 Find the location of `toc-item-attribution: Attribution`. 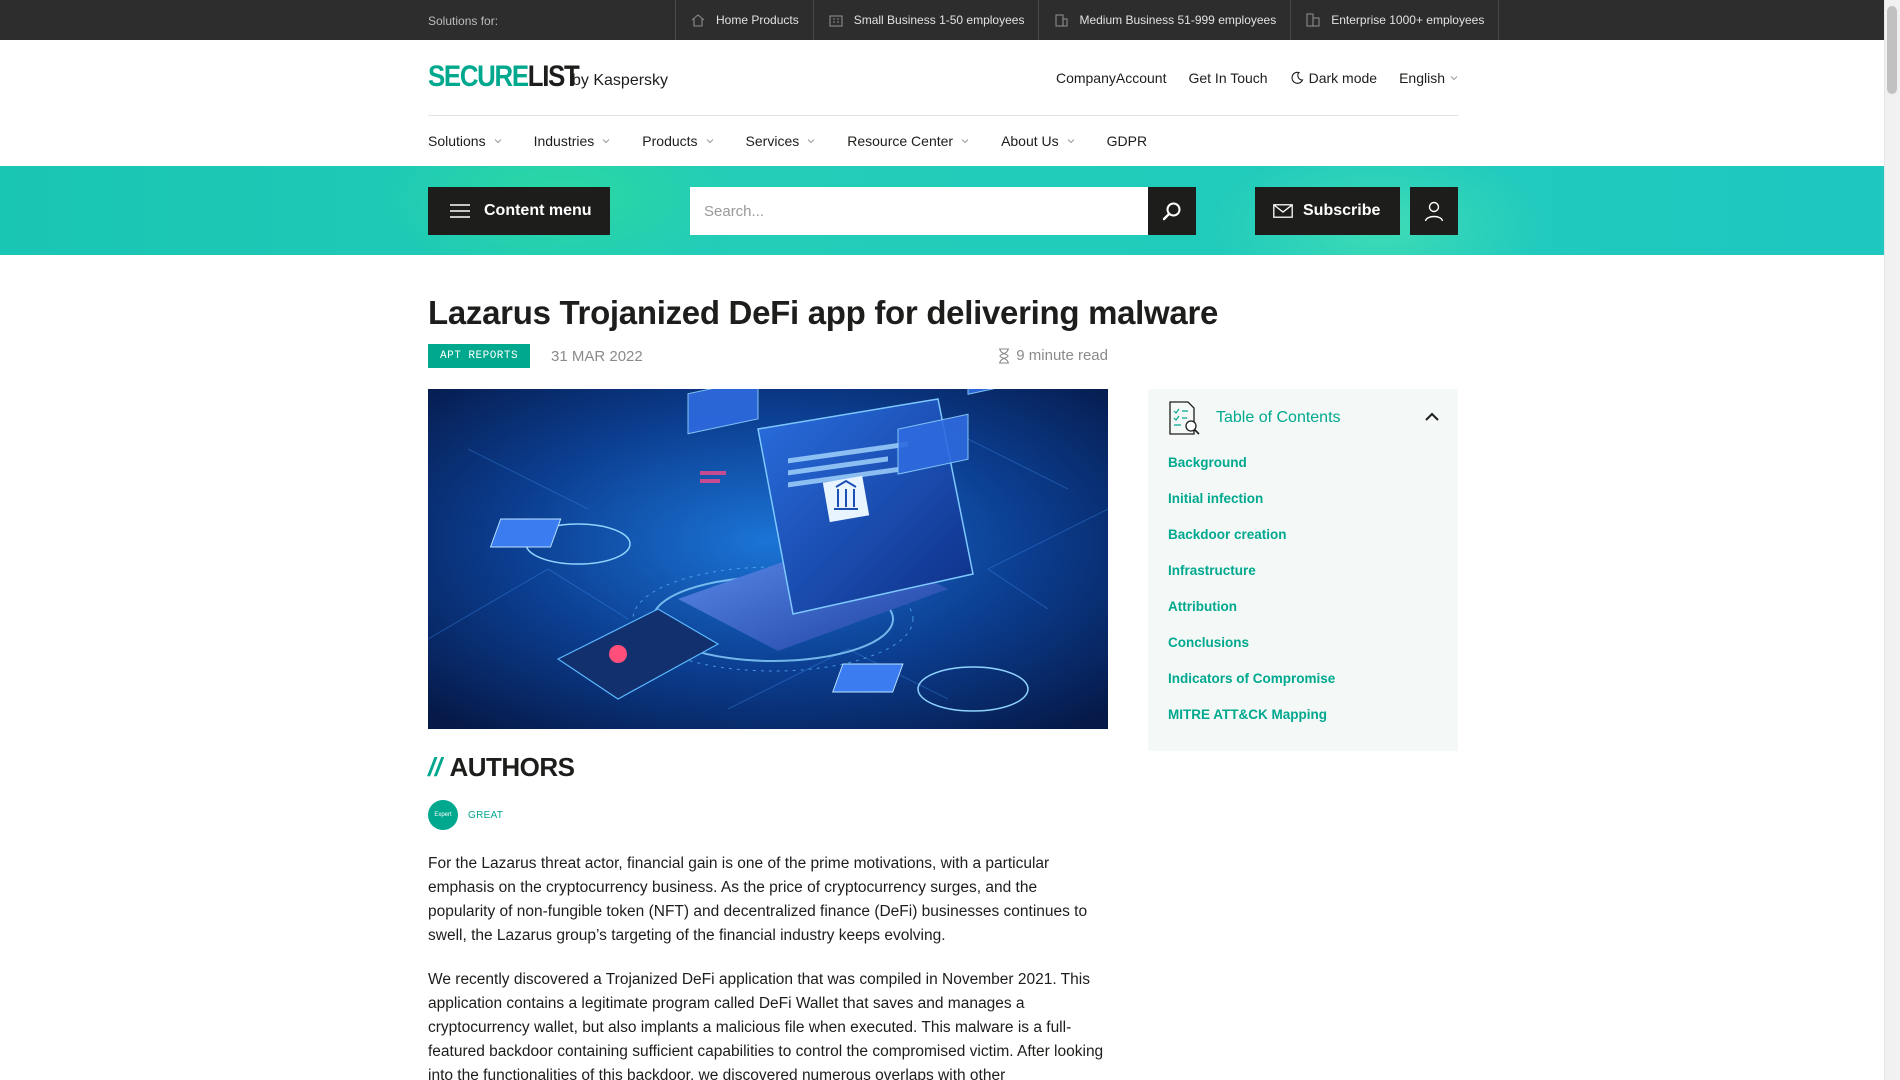

toc-item-attribution: Attribution is located at coordinates (1251, 617).